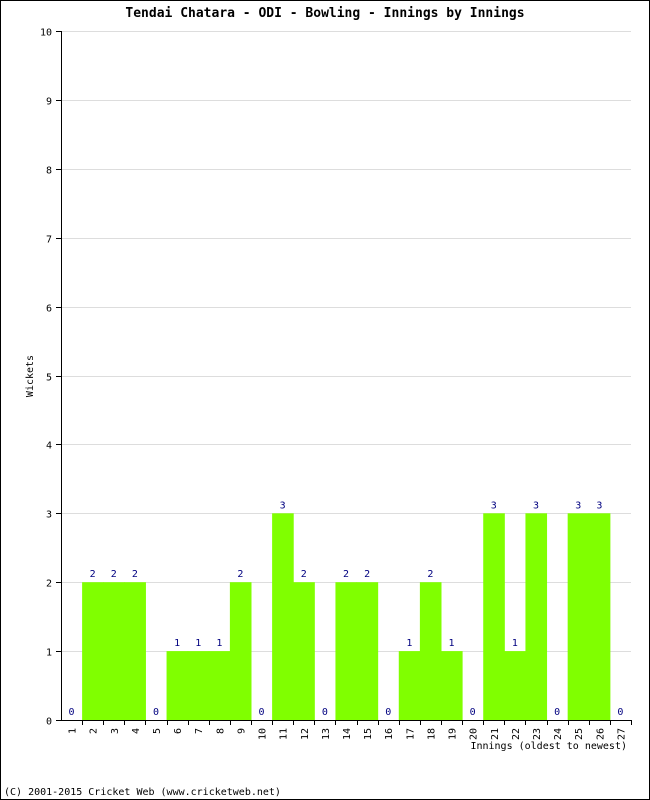 This screenshot has height=800, width=650. I want to click on y-tick-label: 2, so click(49, 584).